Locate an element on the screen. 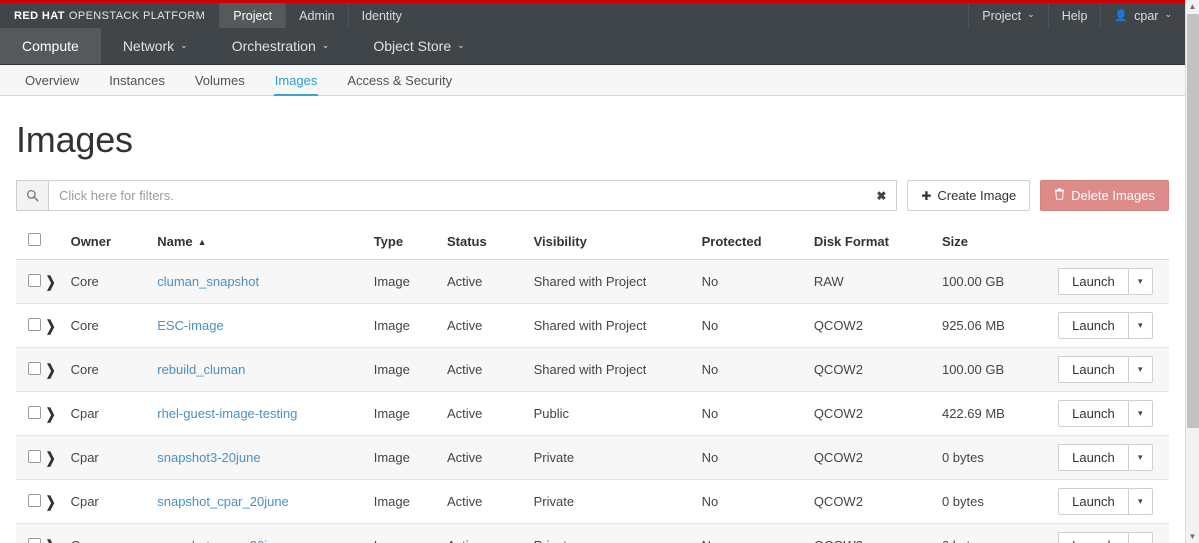 The width and height of the screenshot is (1199, 543). subnav-item-volumes: Volumes is located at coordinates (220, 80).